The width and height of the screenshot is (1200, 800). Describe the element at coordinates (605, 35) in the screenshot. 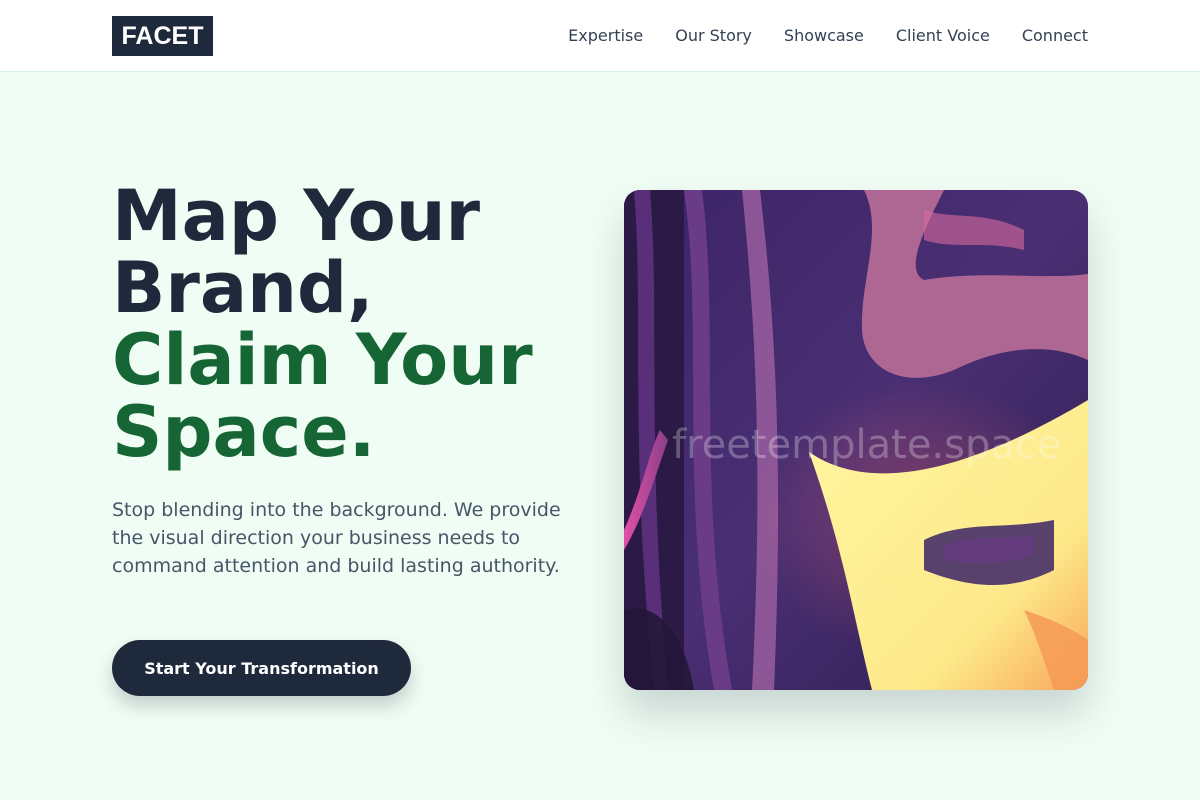

I see `nav-link-expertise: Expertise` at that location.